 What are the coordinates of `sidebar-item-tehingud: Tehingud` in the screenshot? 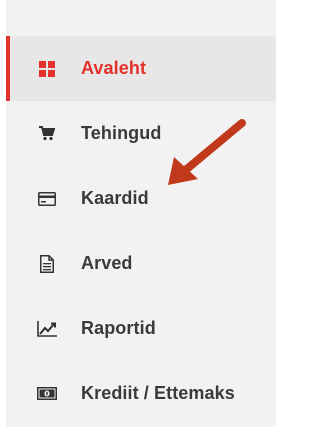 It's located at (141, 133).